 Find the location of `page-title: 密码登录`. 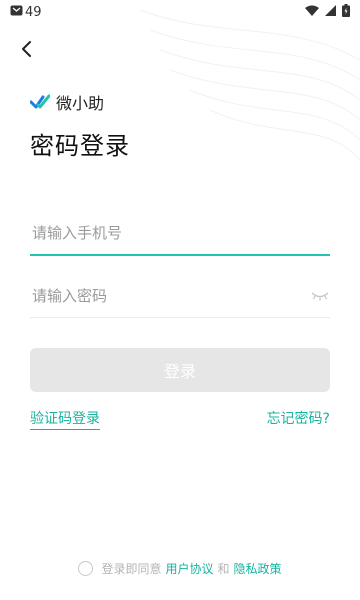

page-title: 密码登录 is located at coordinates (80, 146).